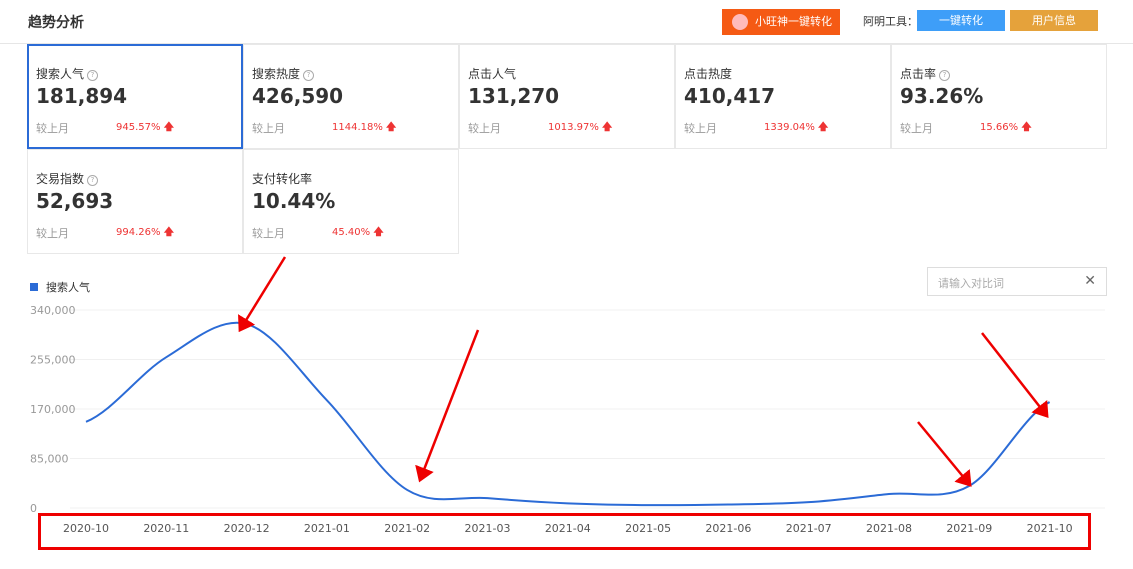 The width and height of the screenshot is (1133, 569). Describe the element at coordinates (60, 74) in the screenshot. I see `metric-label: 搜索人气` at that location.